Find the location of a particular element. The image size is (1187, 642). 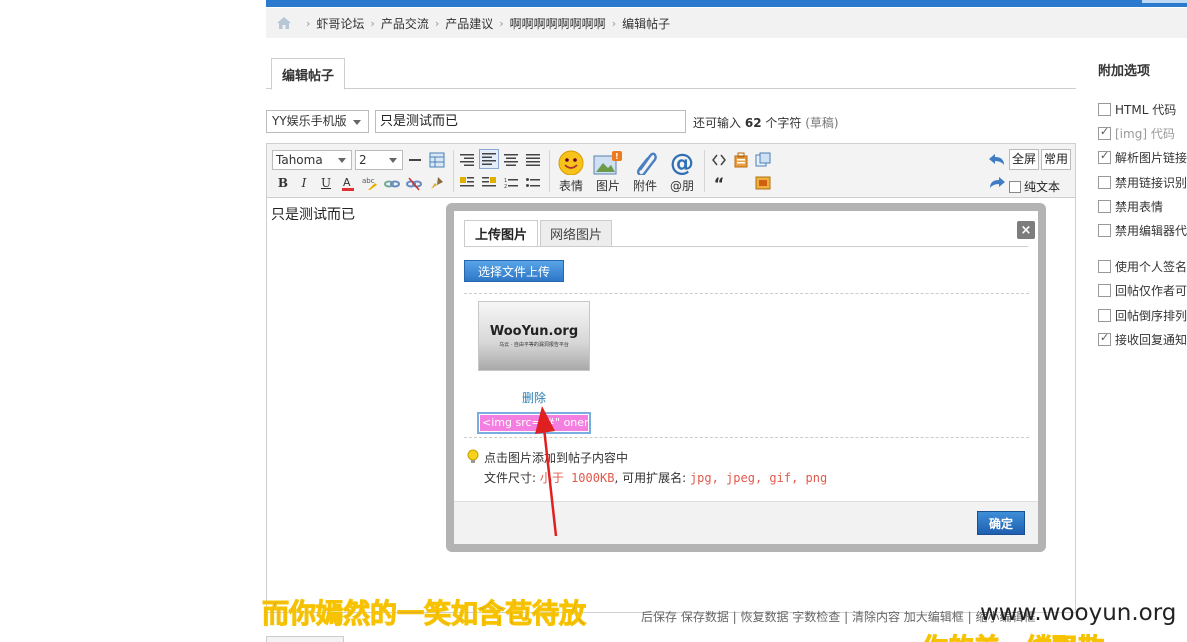

draft-link: (草稿) is located at coordinates (821, 123).